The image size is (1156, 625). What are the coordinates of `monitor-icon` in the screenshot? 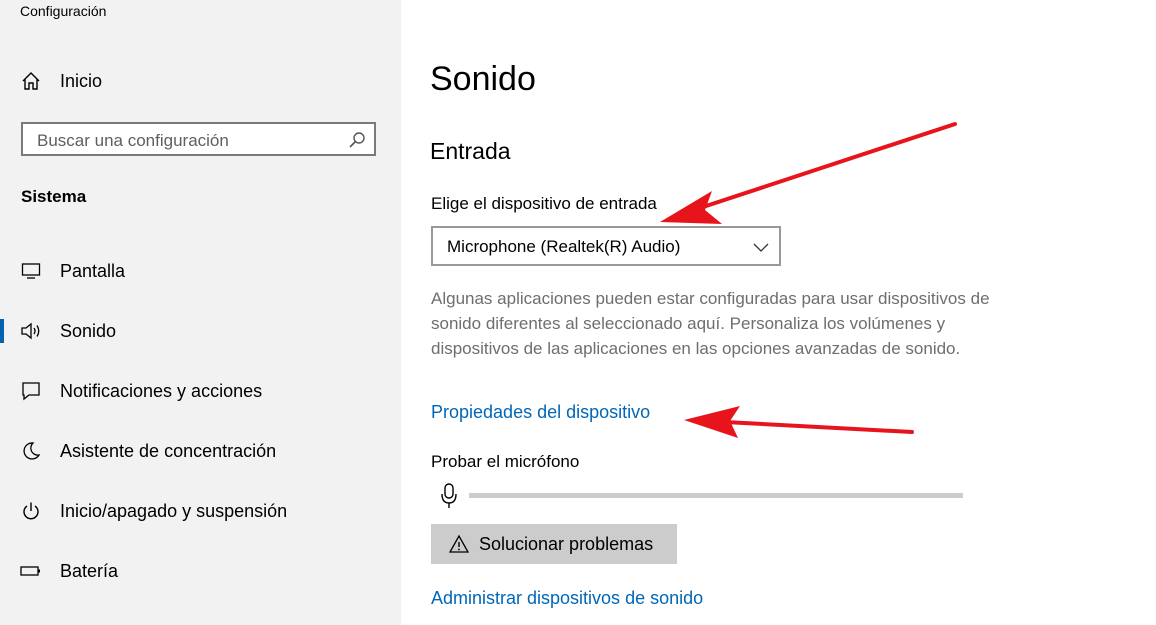 It's located at (31, 271).